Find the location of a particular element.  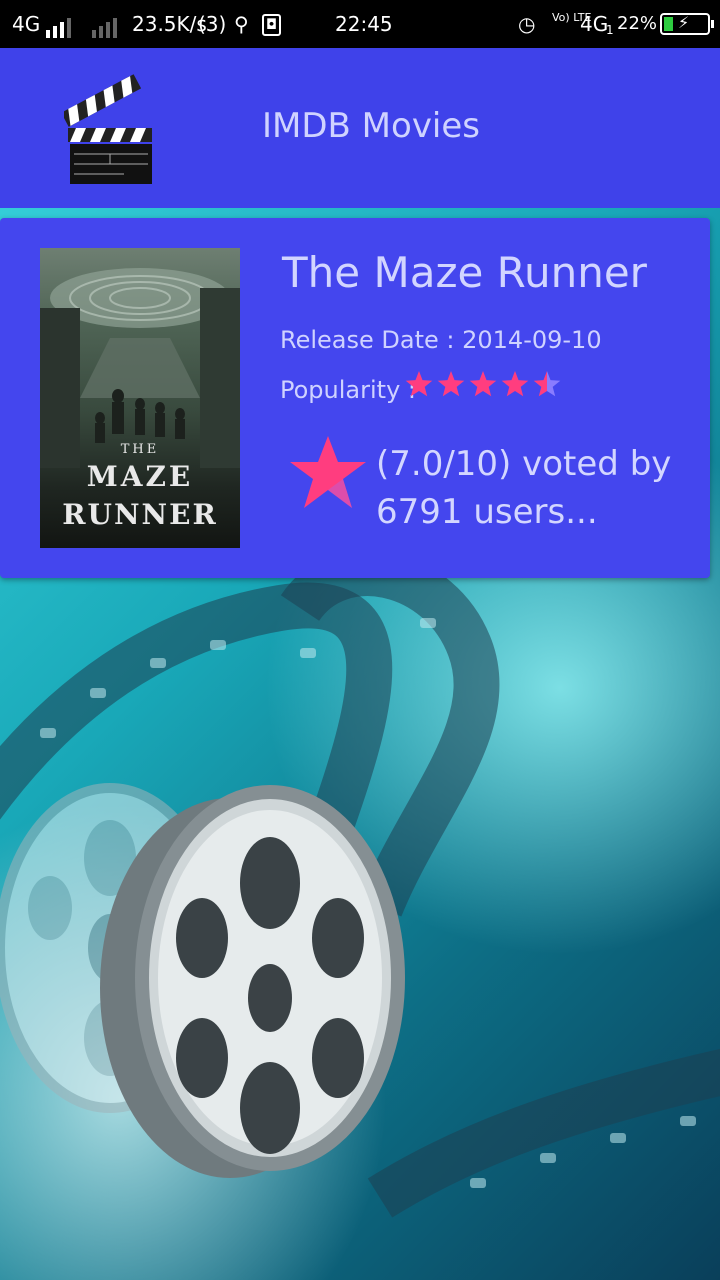

signal-strength-icon is located at coordinates (60, 26).